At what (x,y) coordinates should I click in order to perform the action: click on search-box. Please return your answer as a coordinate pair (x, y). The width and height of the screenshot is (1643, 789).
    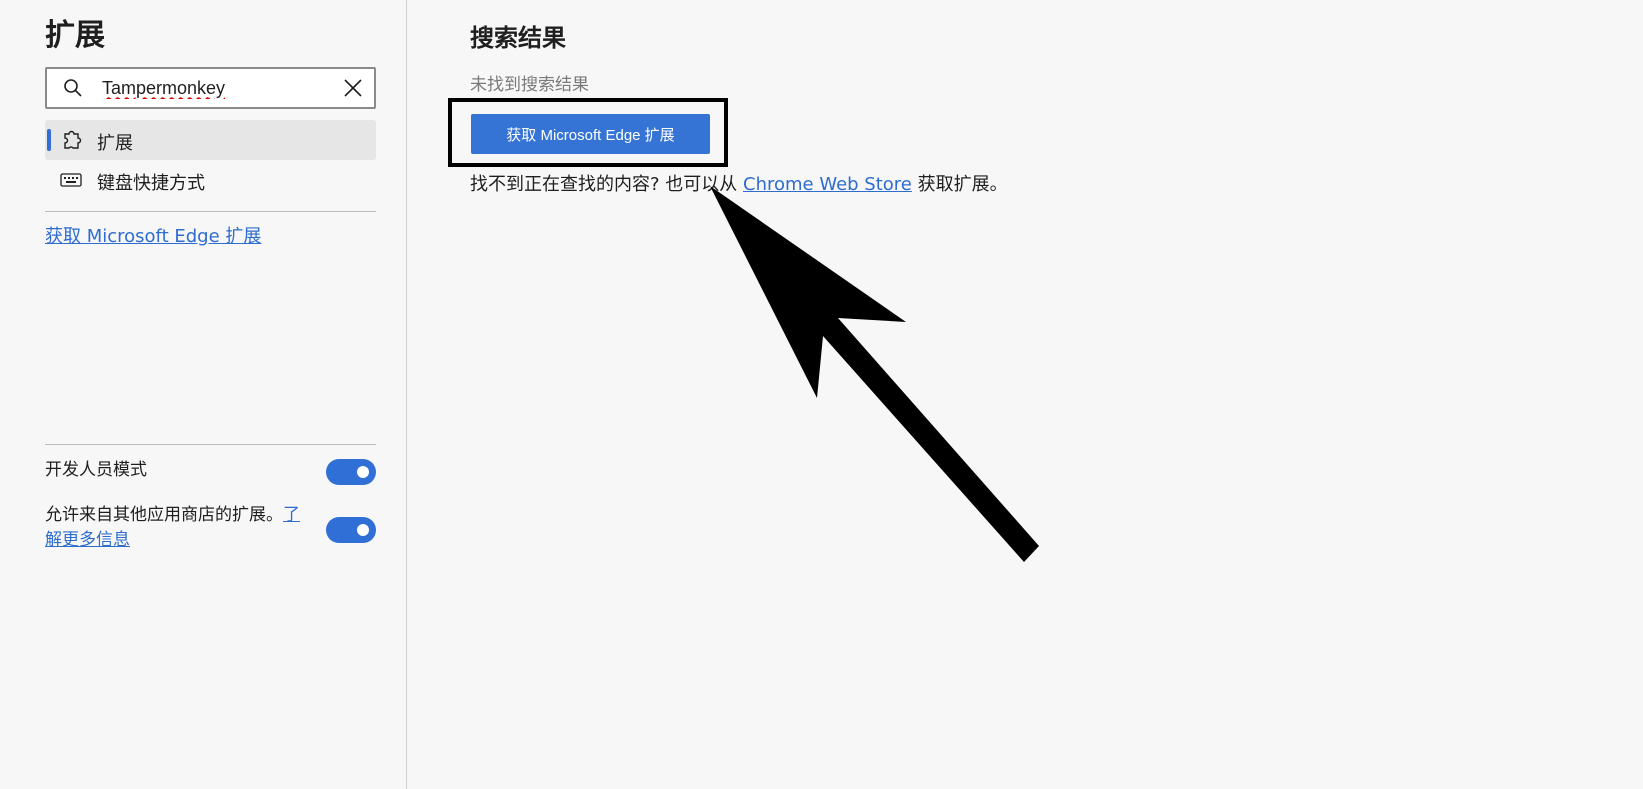
    Looking at the image, I should click on (210, 88).